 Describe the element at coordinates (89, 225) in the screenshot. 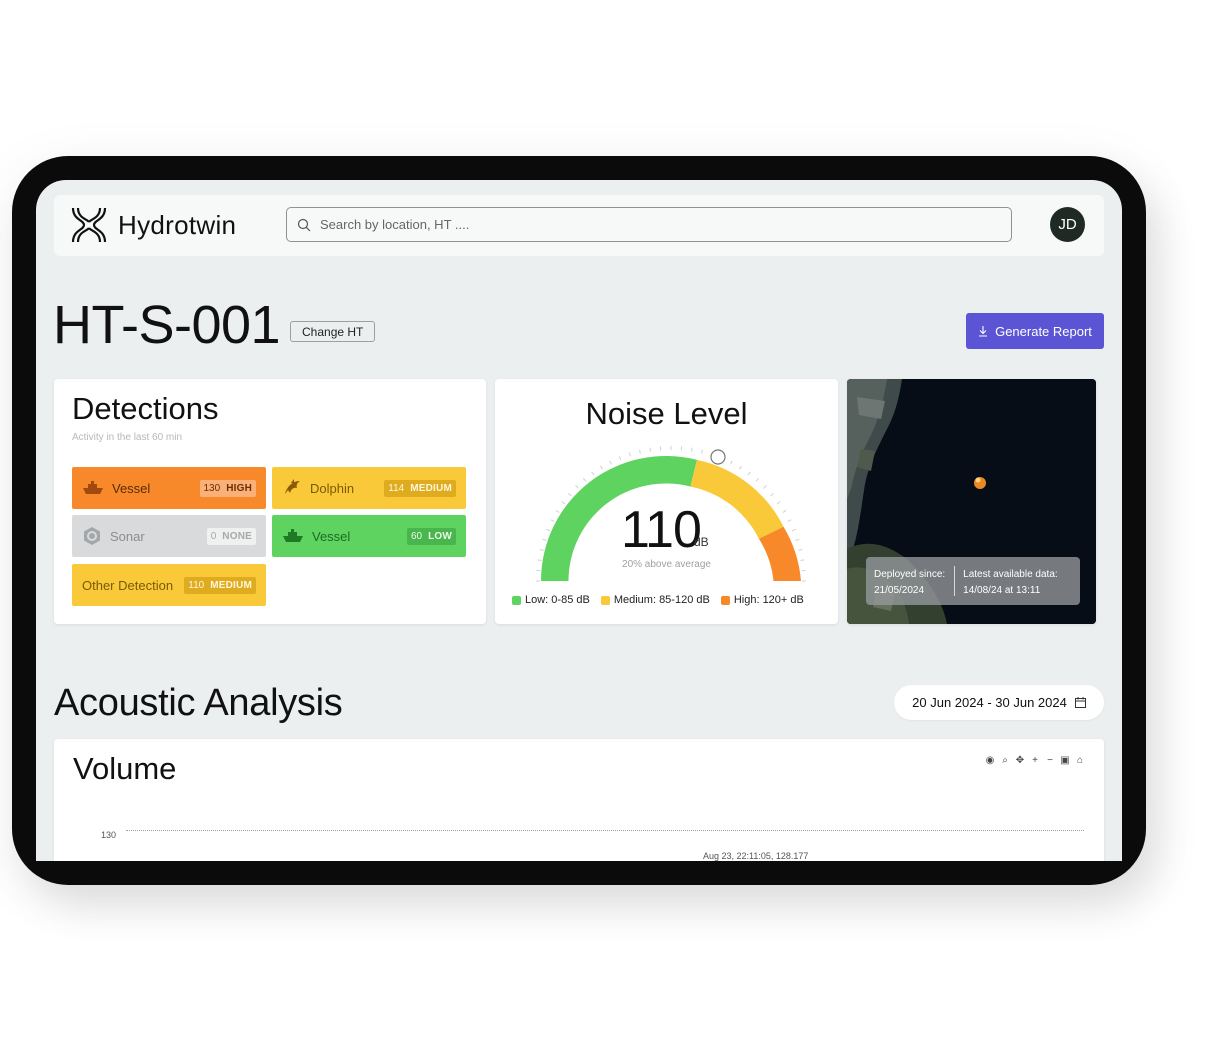

I see `hydrotwin-logo-icon` at that location.